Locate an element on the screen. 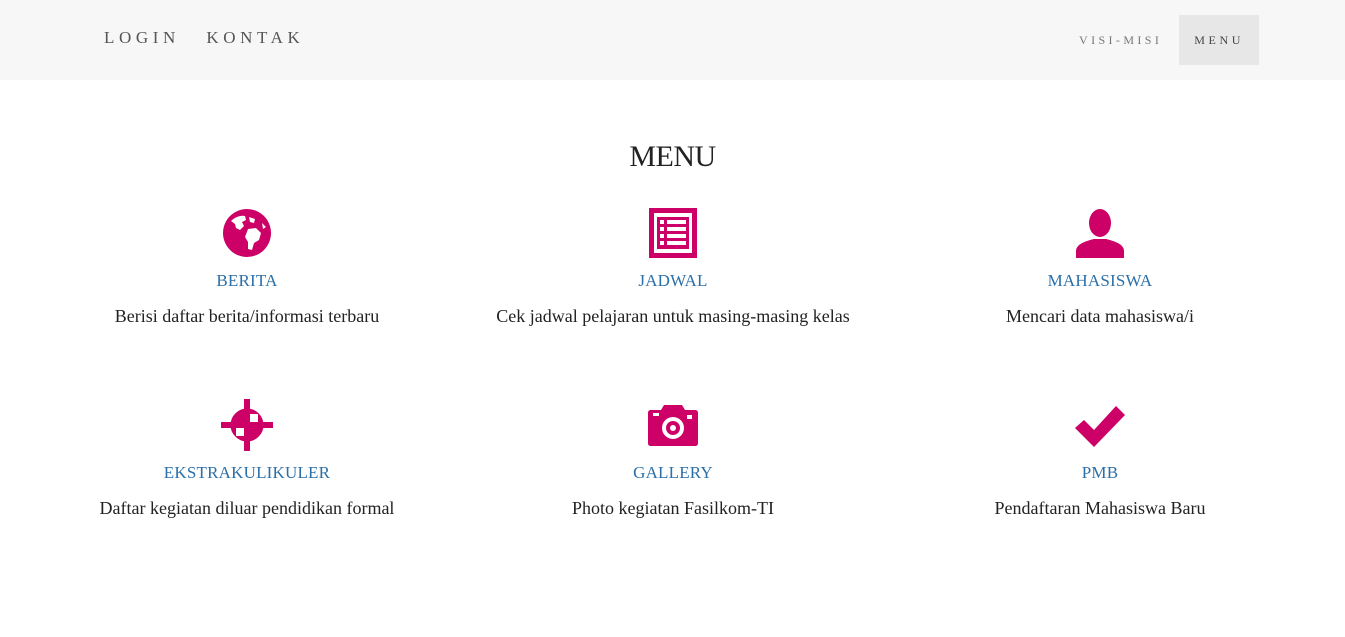 Image resolution: width=1345 pixels, height=637 pixels. checkmark-icon is located at coordinates (1100, 426).